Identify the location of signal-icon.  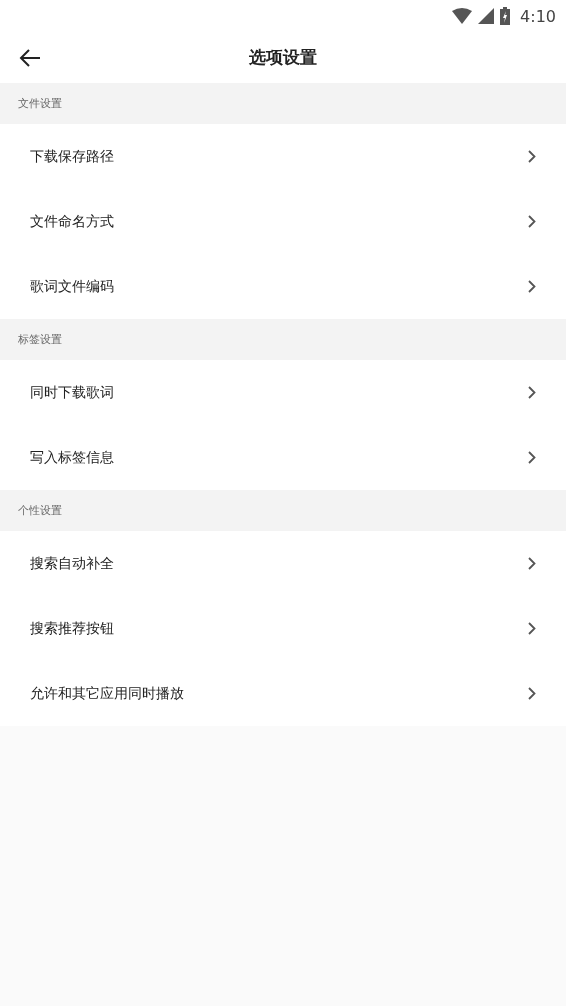
(486, 16).